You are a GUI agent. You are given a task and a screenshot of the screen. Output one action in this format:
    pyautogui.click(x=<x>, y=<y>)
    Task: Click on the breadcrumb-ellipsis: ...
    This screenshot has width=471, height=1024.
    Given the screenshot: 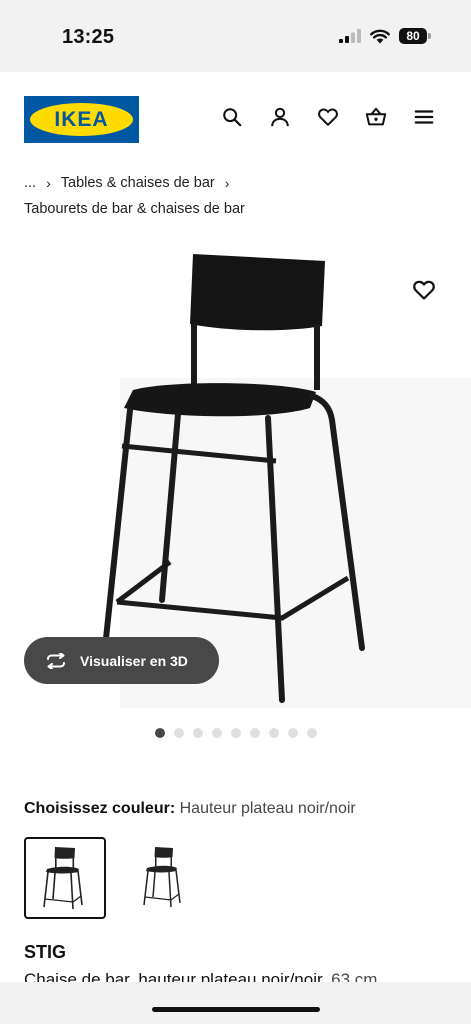 What is the action you would take?
    pyautogui.click(x=30, y=183)
    